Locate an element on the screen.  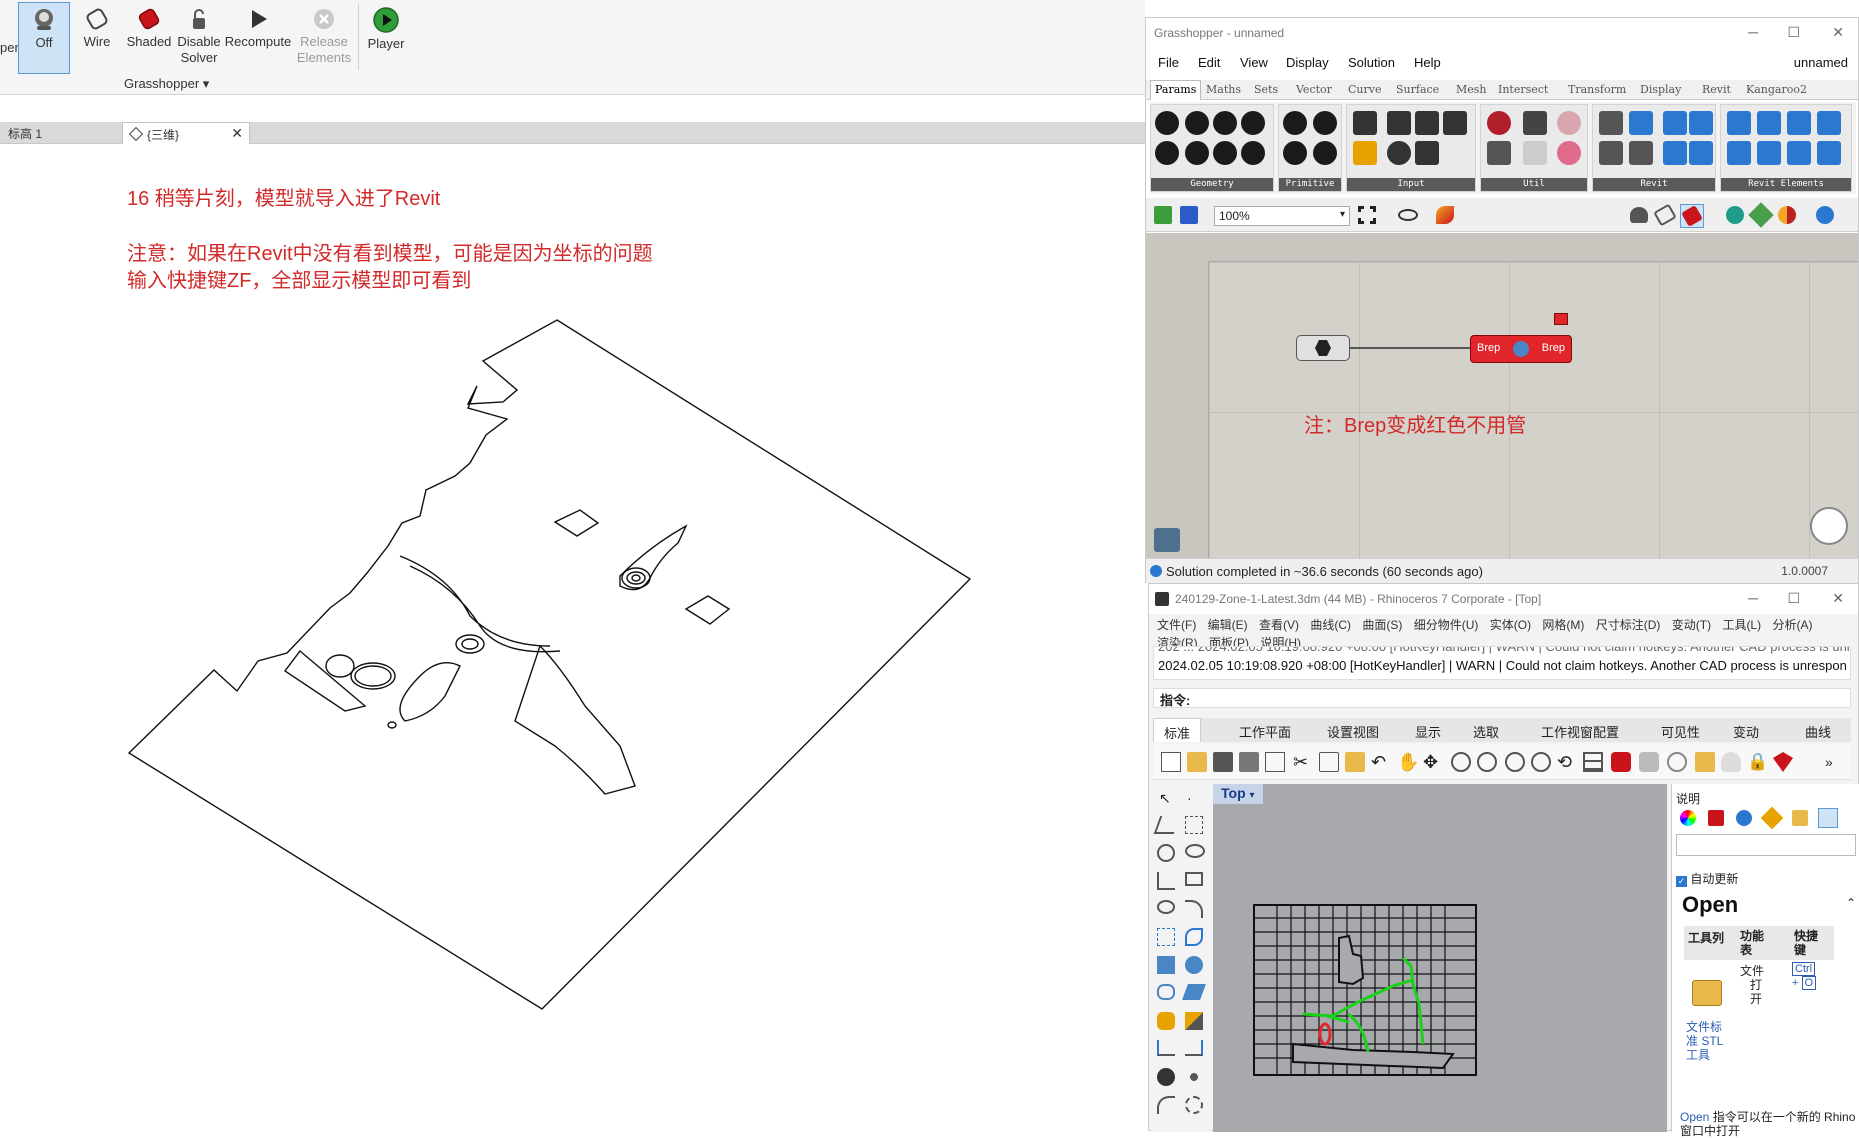
zoom-window-icon is located at coordinates (1487, 762).